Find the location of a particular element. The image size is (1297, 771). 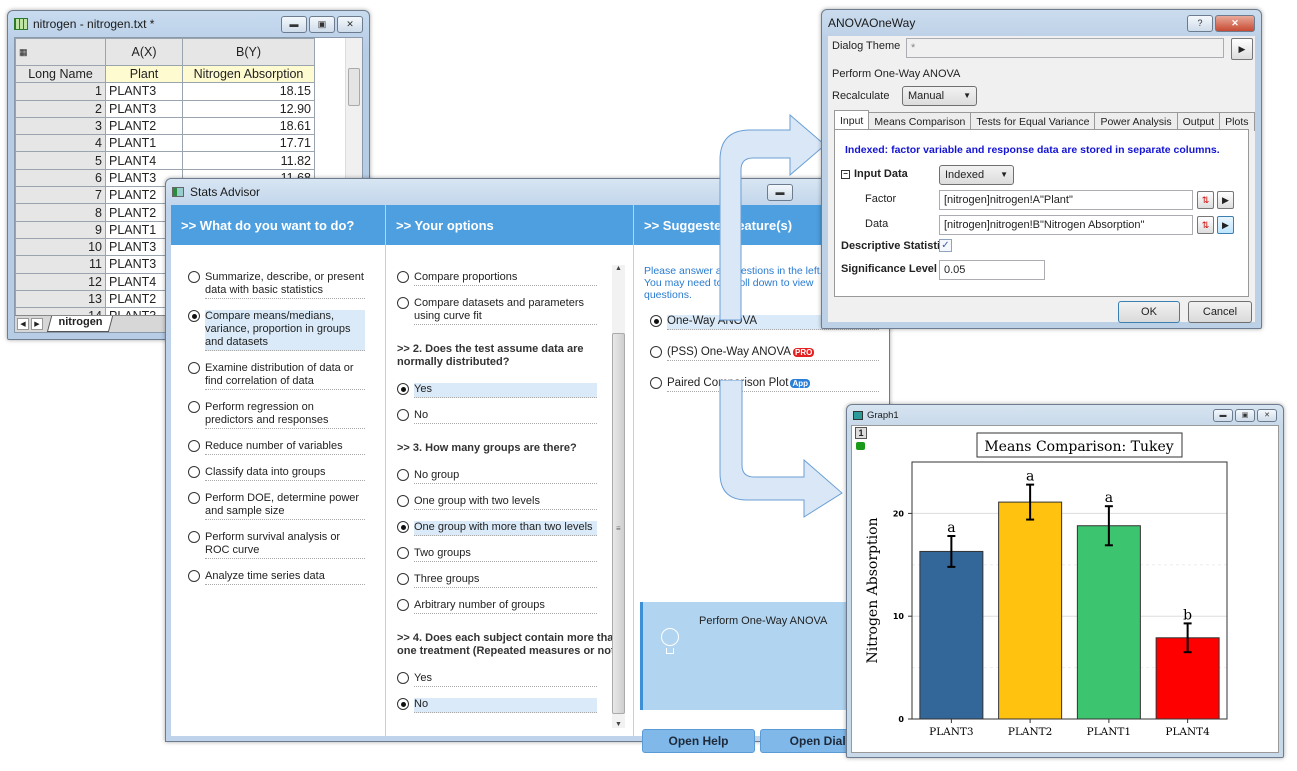

tab-input: Input is located at coordinates (852, 120).